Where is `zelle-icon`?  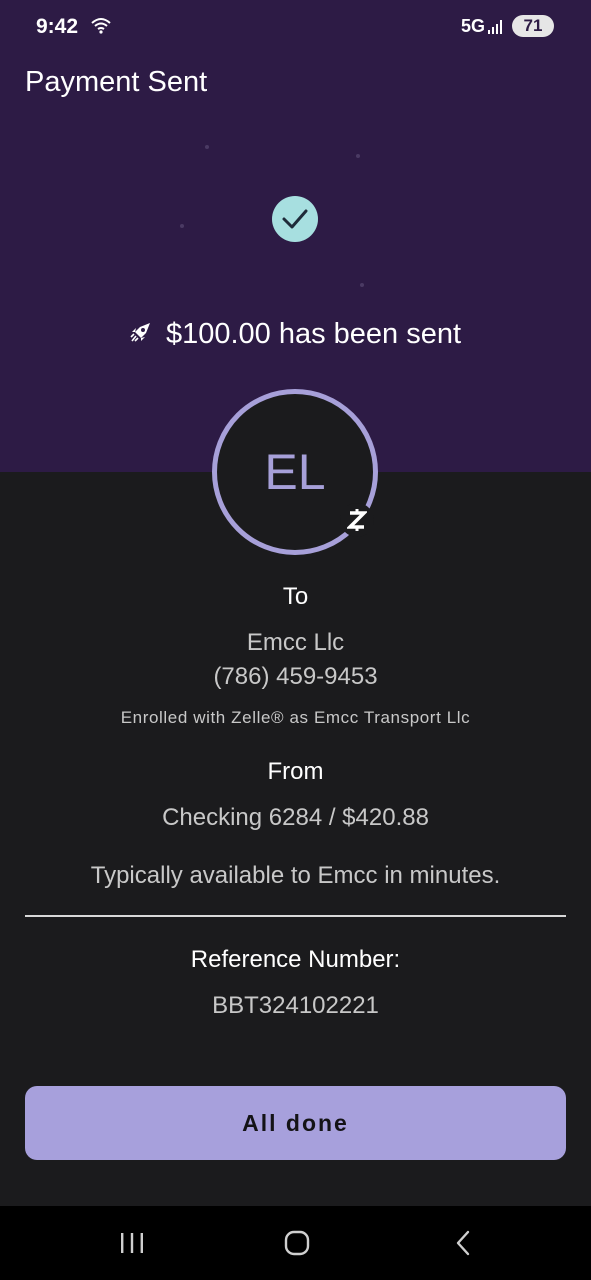
zelle-icon is located at coordinates (357, 520).